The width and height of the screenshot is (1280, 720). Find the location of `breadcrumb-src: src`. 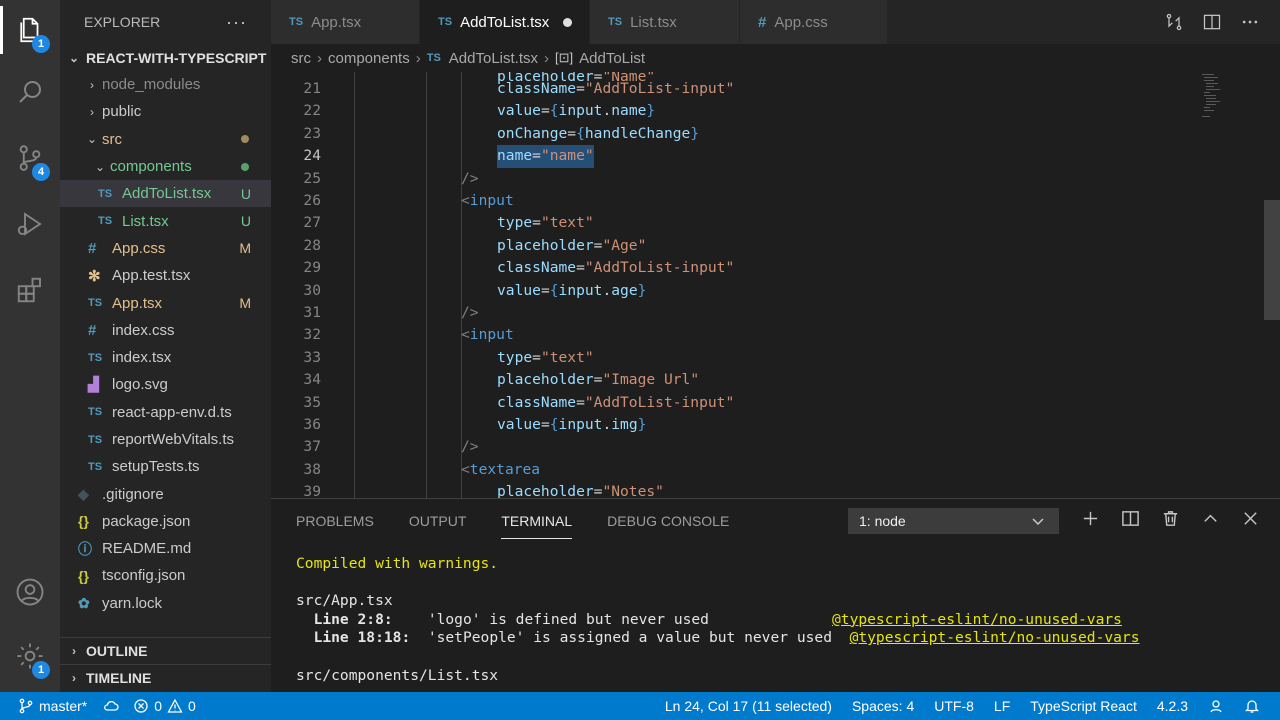

breadcrumb-src: src is located at coordinates (301, 58).